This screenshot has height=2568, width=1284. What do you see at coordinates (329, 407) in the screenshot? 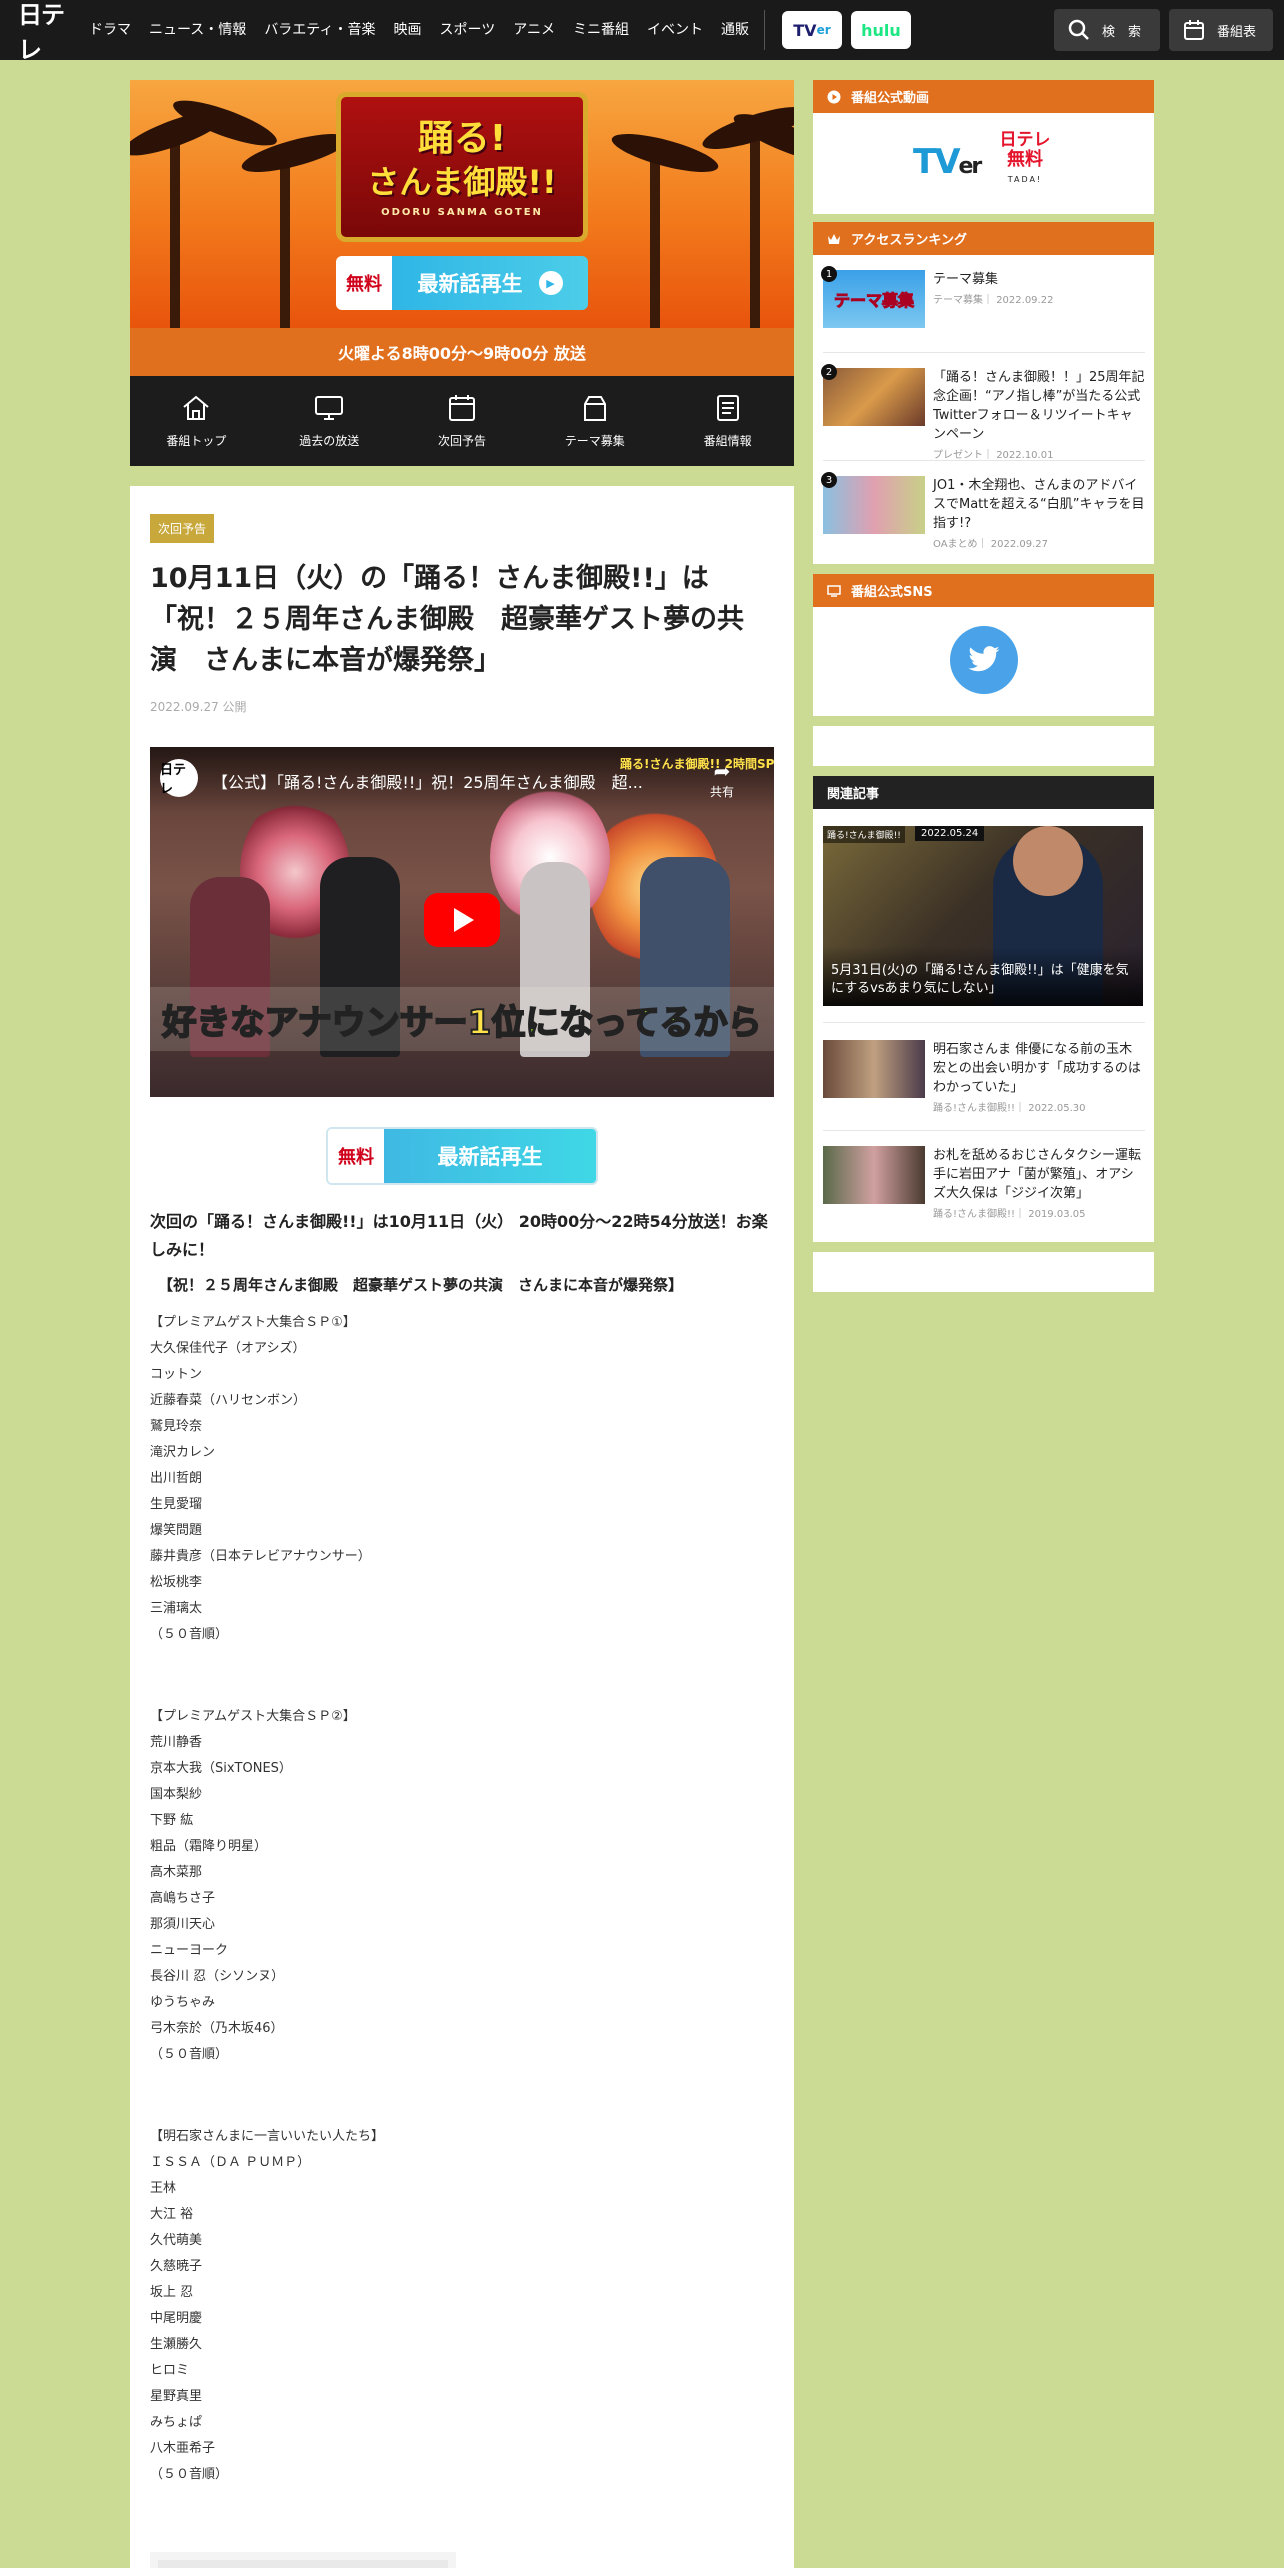
I see `monitor-icon` at bounding box center [329, 407].